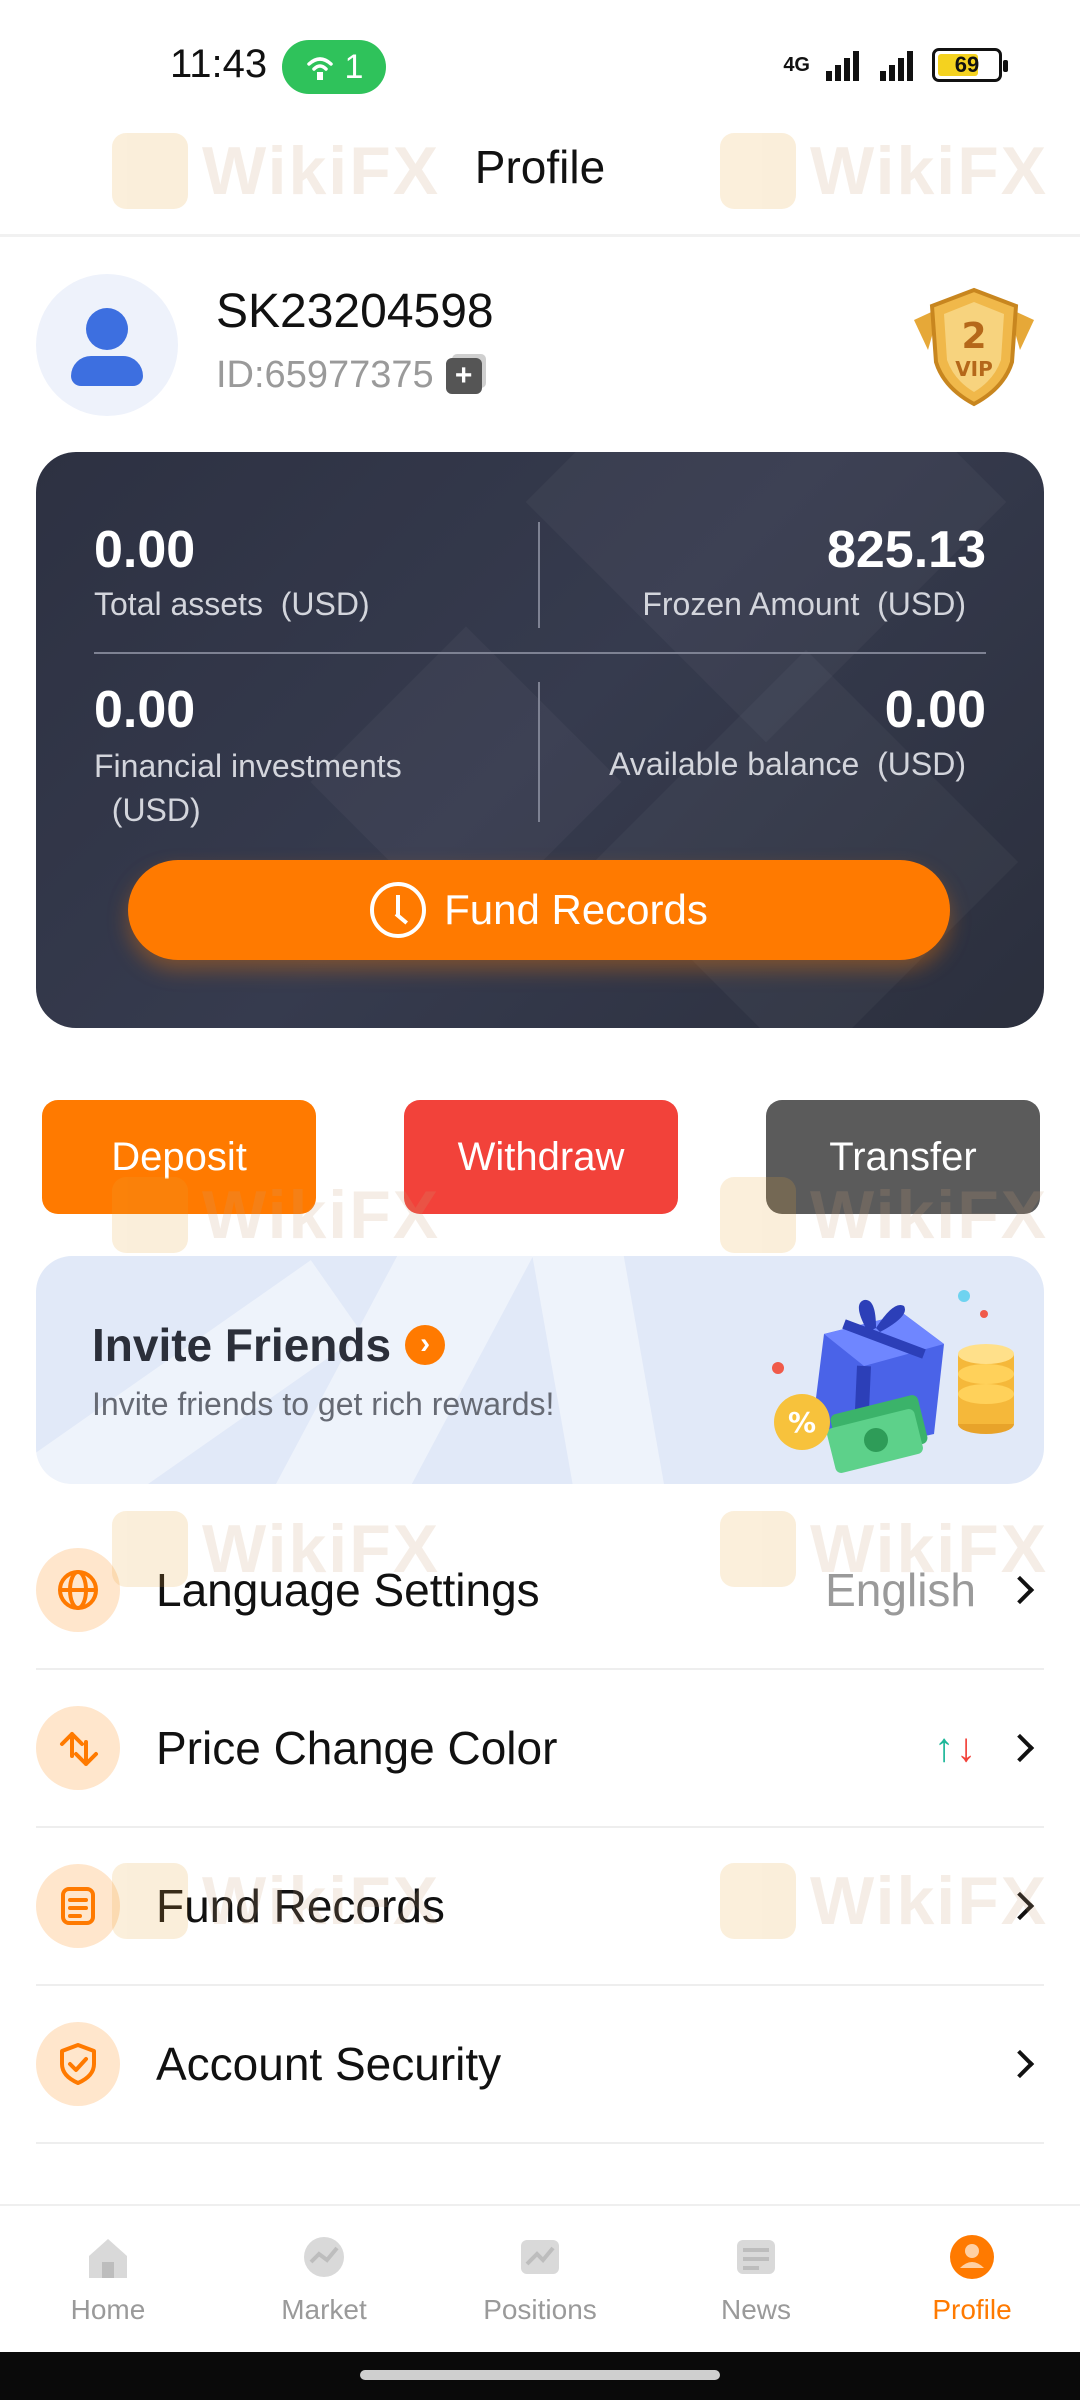 This screenshot has width=1080, height=2400. Describe the element at coordinates (108, 2258) in the screenshot. I see `home-icon` at that location.